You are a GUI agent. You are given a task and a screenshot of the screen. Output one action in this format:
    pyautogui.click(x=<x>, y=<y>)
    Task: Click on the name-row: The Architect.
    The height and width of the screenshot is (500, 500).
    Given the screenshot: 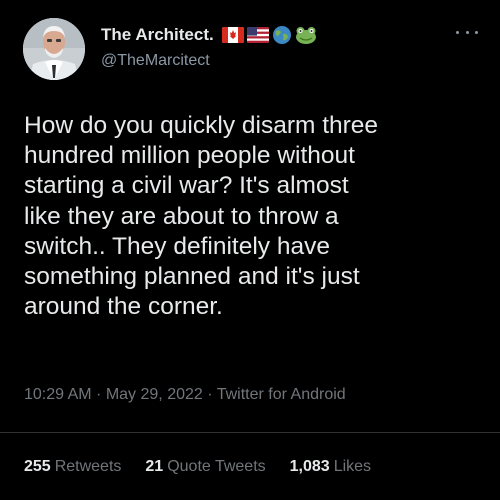 What is the action you would take?
    pyautogui.click(x=209, y=35)
    